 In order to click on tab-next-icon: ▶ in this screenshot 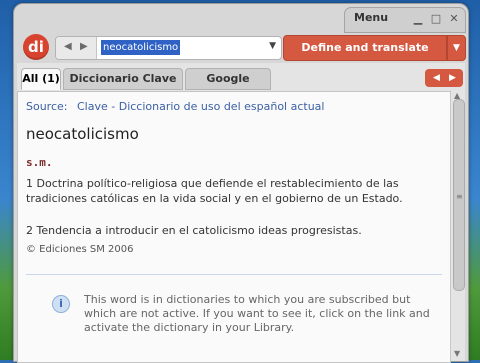, I will do `click(452, 78)`.